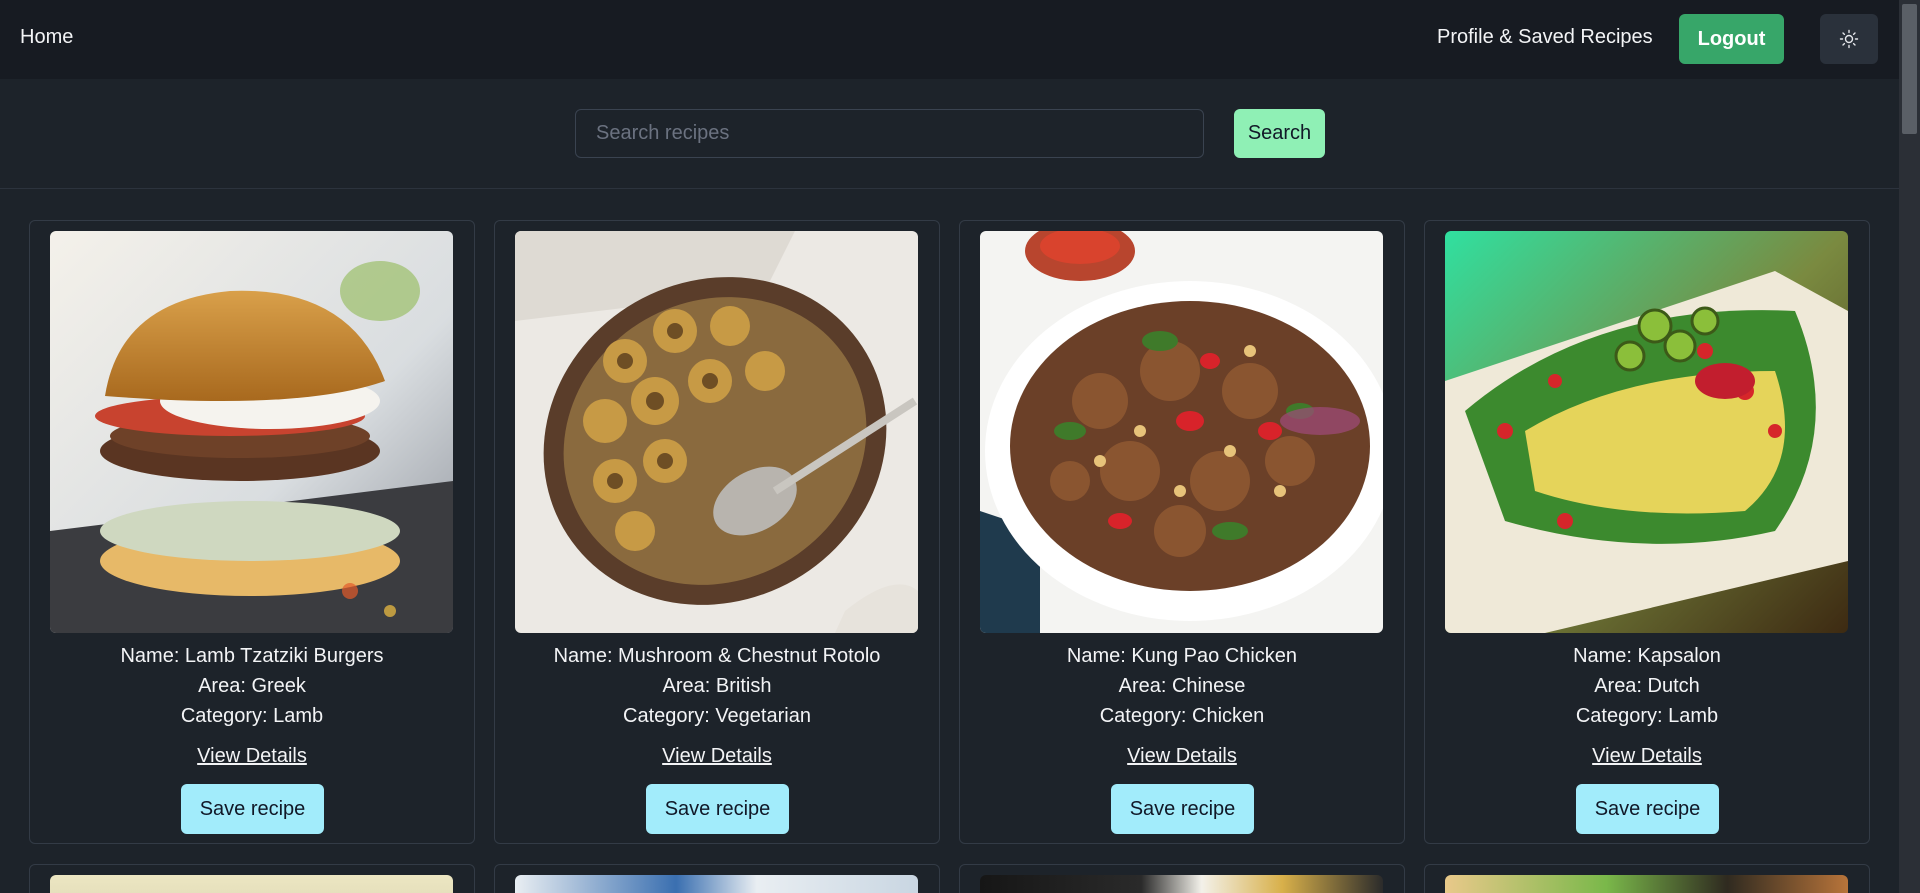 The width and height of the screenshot is (1920, 893). I want to click on profile-saved-recipes-link: Profile & Saved Recipes, so click(1545, 37).